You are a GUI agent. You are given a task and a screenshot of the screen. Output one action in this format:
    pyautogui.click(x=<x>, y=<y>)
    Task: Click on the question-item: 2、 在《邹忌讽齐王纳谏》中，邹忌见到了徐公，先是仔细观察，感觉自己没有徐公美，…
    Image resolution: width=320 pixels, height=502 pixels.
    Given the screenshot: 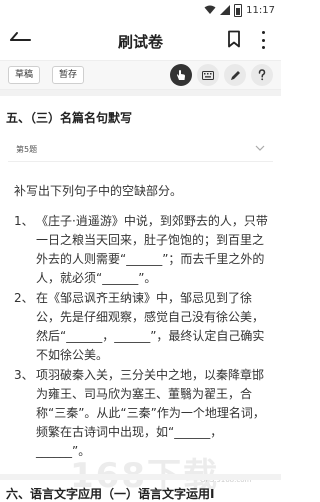 What is the action you would take?
    pyautogui.click(x=141, y=327)
    